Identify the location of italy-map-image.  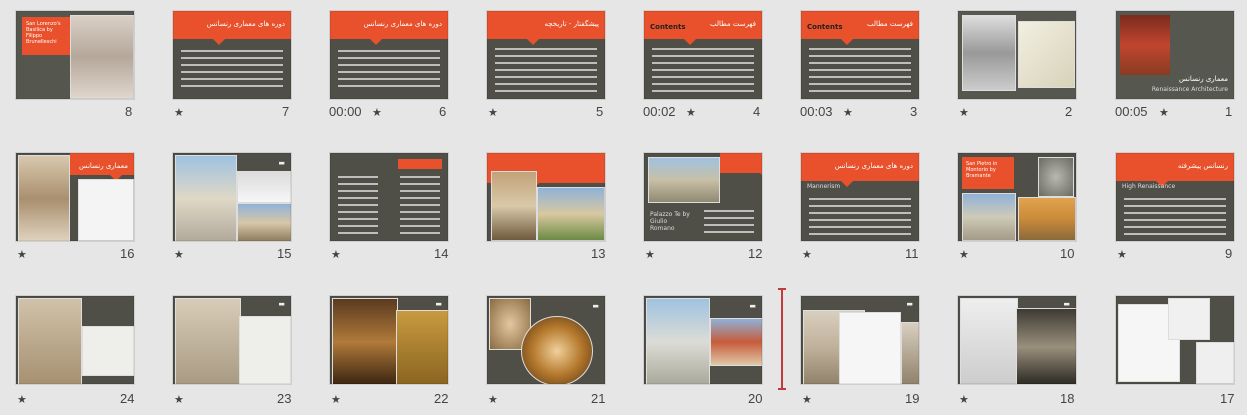
(1046, 54).